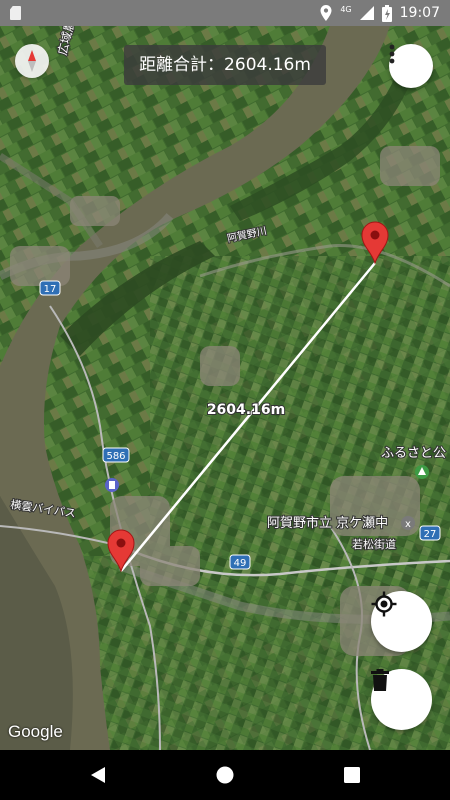 This screenshot has width=450, height=800. Describe the element at coordinates (352, 775) in the screenshot. I see `recents-icon` at that location.